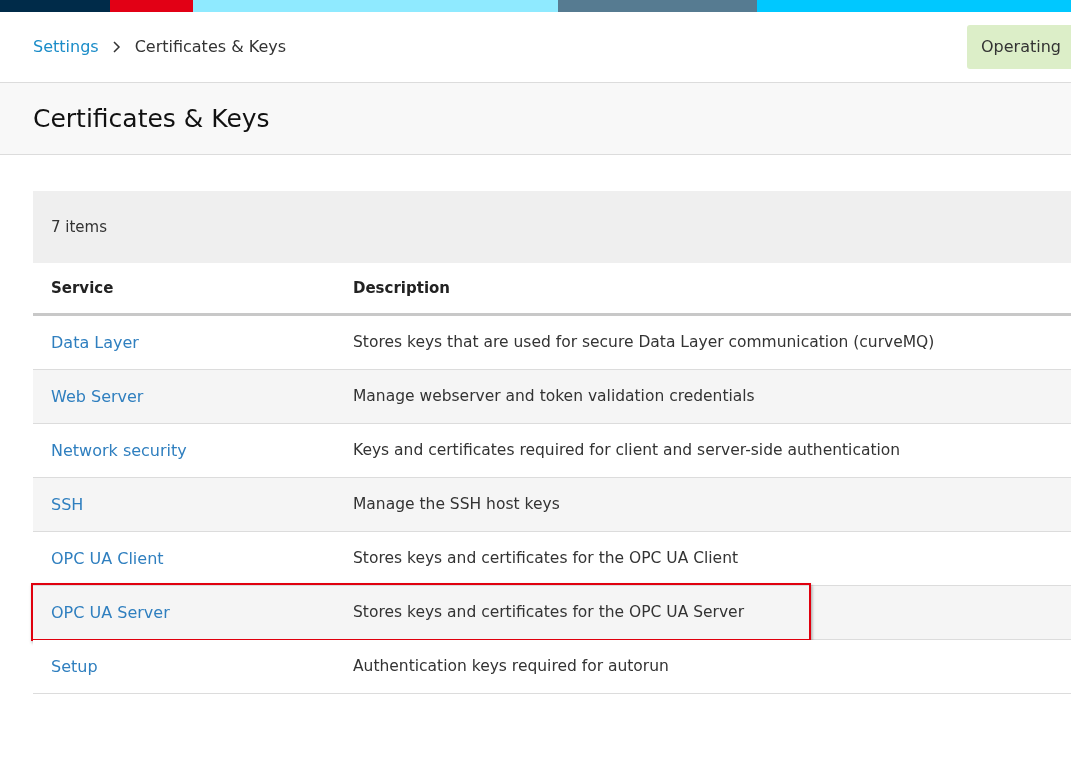 The image size is (1071, 771). What do you see at coordinates (210, 47) in the screenshot?
I see `breadcrumb-current: Certificates & Keys` at bounding box center [210, 47].